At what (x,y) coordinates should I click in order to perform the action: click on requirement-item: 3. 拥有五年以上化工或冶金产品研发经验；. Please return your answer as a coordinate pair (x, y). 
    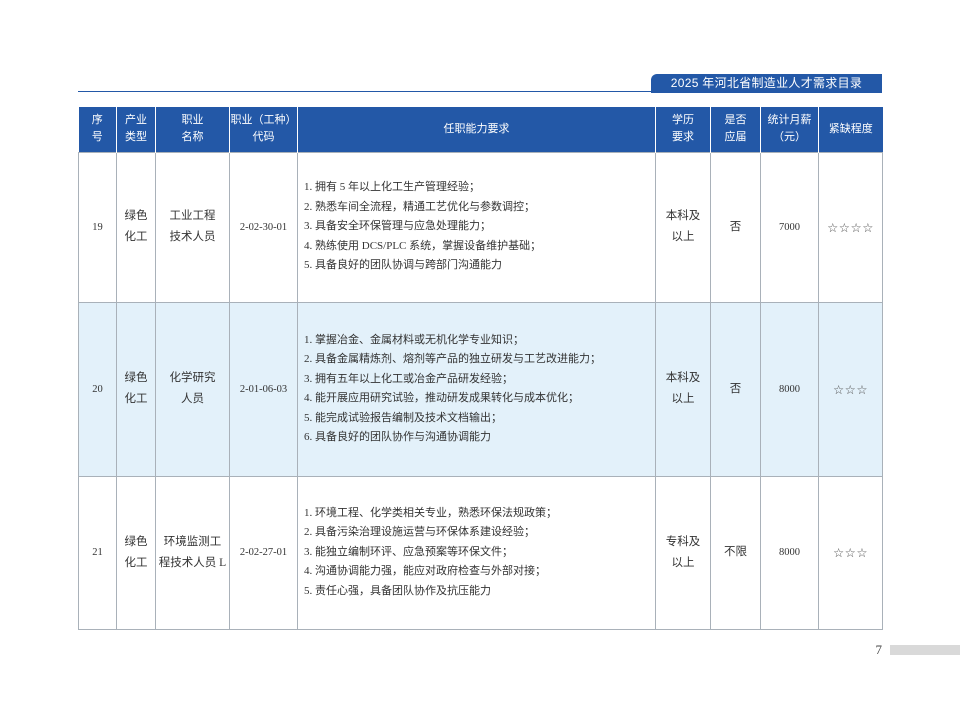
    Looking at the image, I should click on (408, 378).